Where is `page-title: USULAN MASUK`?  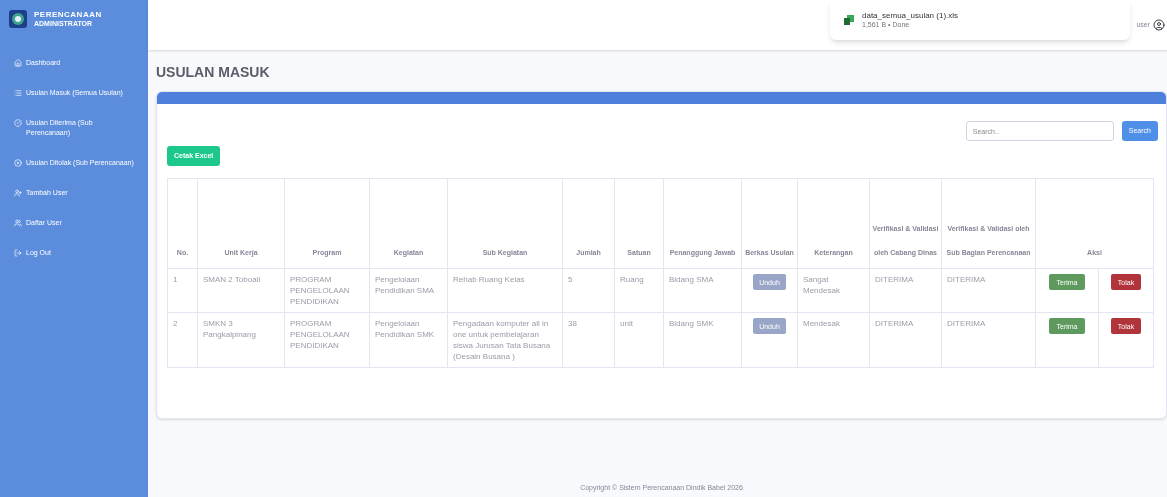
page-title: USULAN MASUK is located at coordinates (213, 72).